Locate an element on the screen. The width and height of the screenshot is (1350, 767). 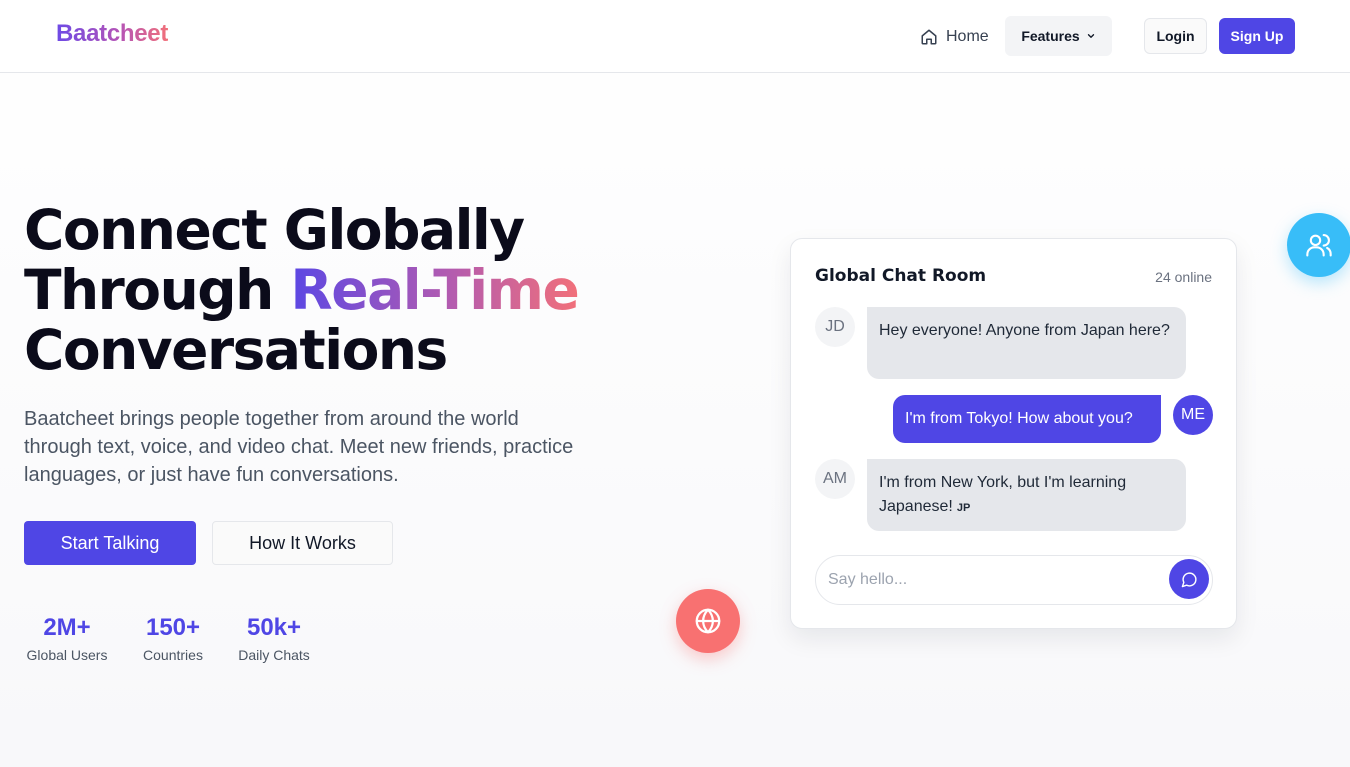
login-button: Login is located at coordinates (1175, 36).